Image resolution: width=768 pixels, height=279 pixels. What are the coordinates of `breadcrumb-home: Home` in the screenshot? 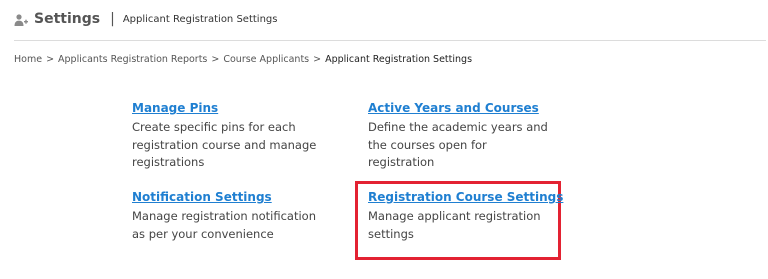 It's located at (28, 59).